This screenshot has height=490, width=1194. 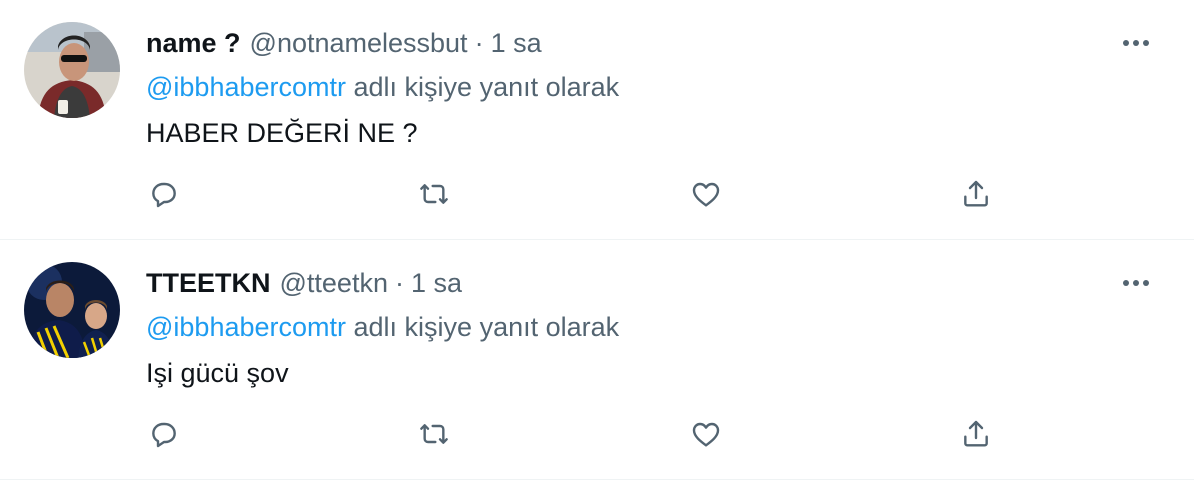 I want to click on tweet-header: TTEETKN @tteetkn · 1 sa, so click(x=304, y=283).